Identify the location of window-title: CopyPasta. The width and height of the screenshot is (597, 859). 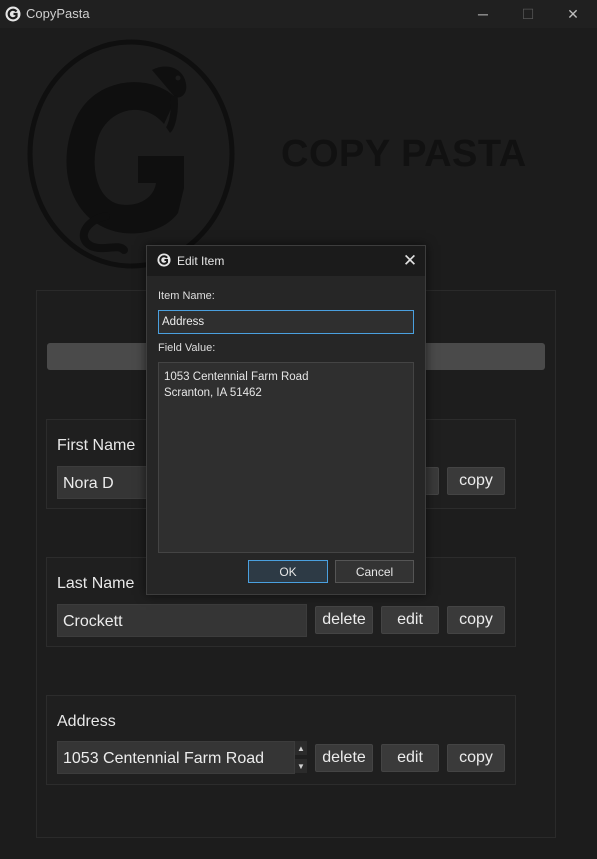
(58, 13).